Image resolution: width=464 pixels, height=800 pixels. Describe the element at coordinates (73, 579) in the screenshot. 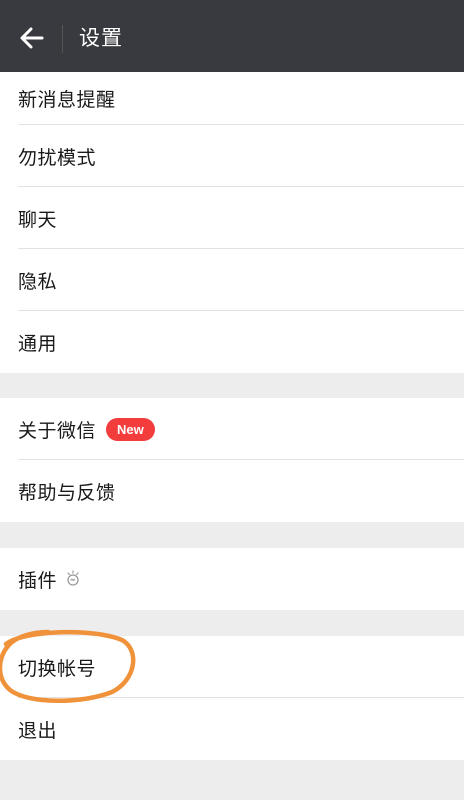

I see `plugin-bulb-icon` at that location.